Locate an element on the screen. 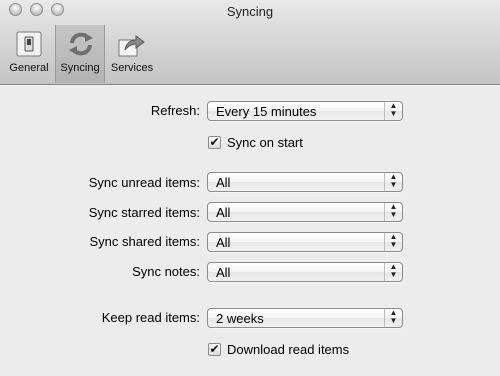 The height and width of the screenshot is (376, 500). sync-starred-popup: All ▲ ▼ is located at coordinates (305, 212).